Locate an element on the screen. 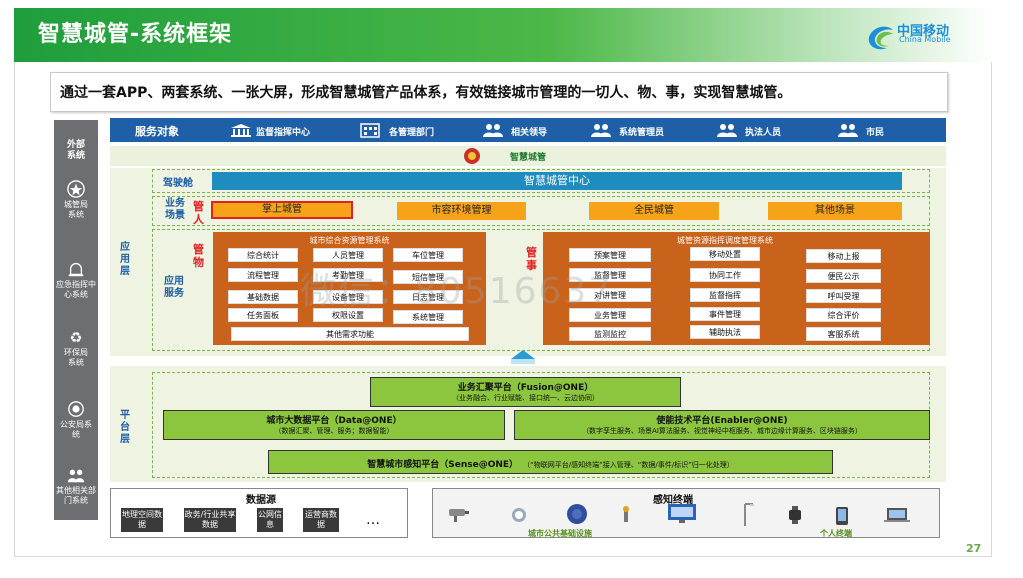  module-item: 移动上报 is located at coordinates (843, 256).